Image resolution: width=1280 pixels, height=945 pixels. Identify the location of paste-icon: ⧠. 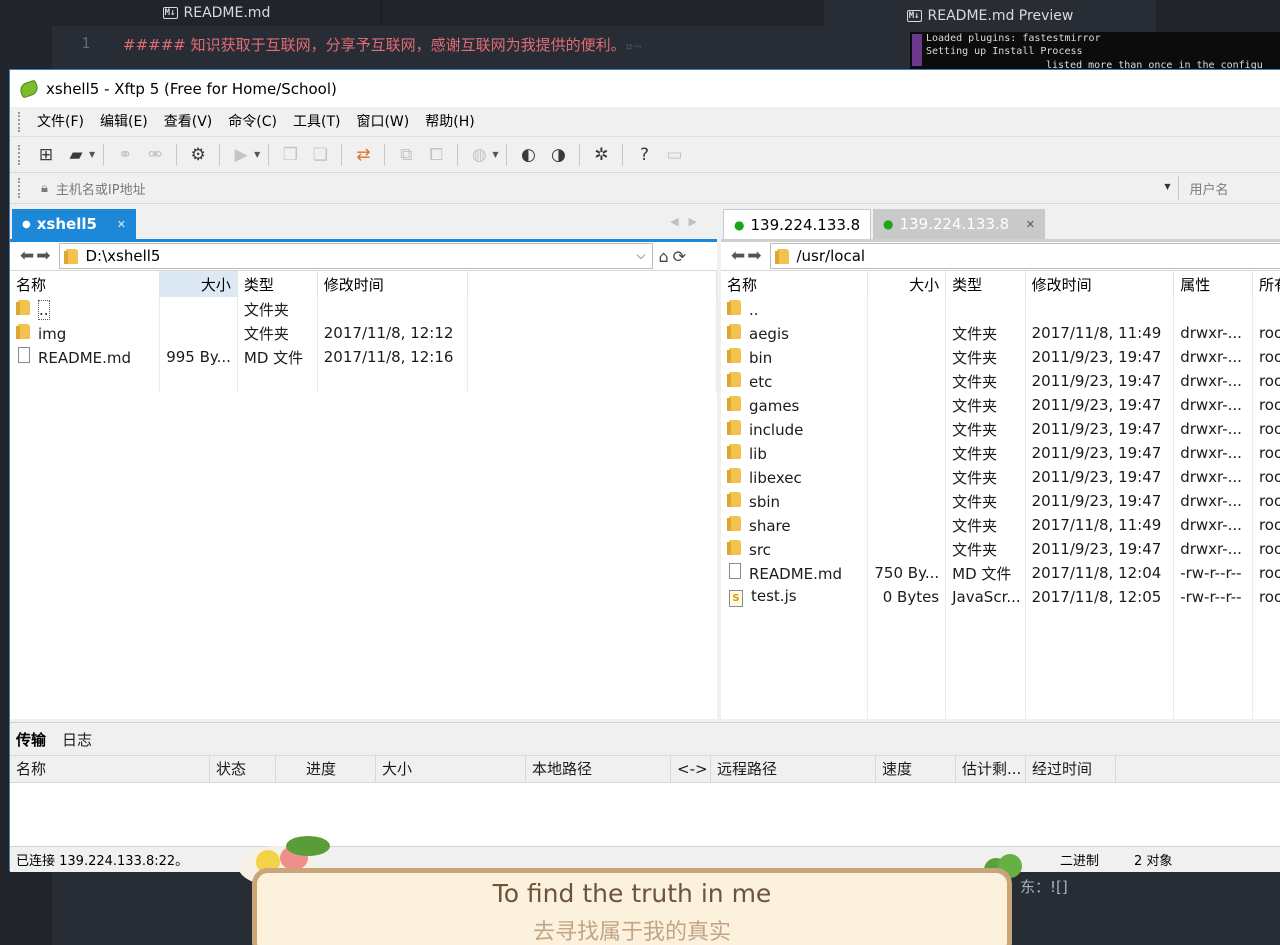
(436, 155).